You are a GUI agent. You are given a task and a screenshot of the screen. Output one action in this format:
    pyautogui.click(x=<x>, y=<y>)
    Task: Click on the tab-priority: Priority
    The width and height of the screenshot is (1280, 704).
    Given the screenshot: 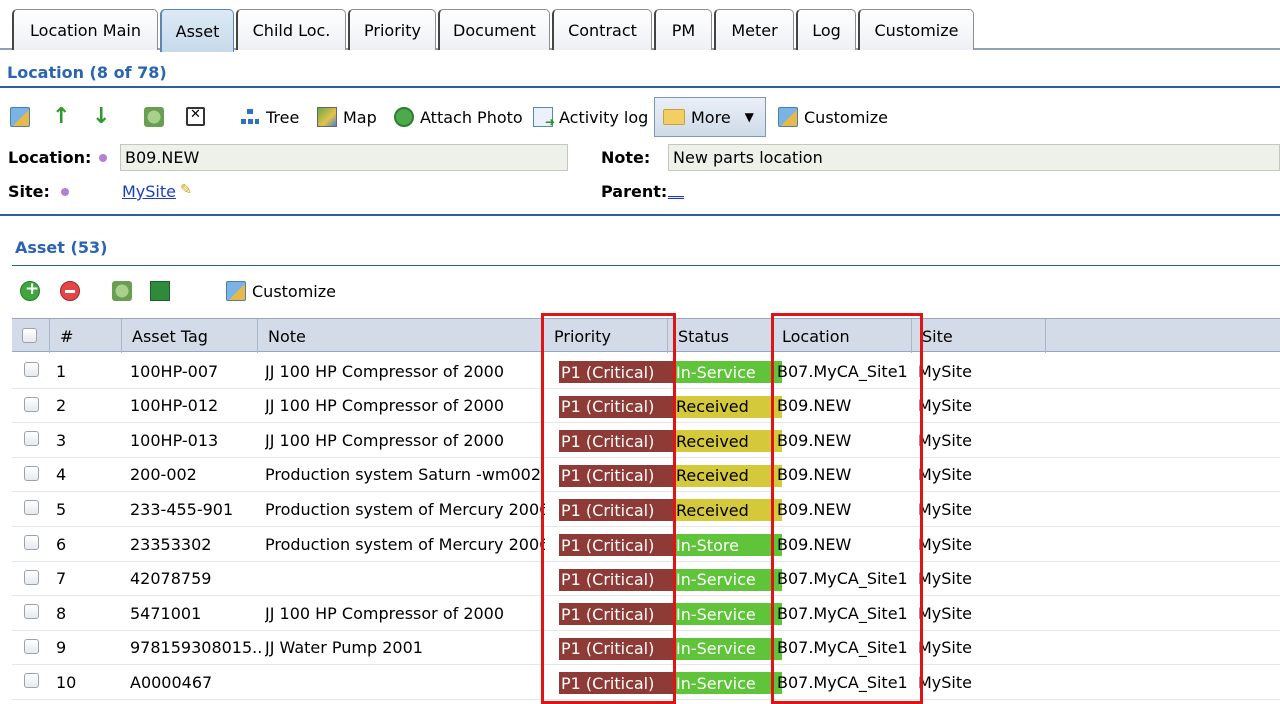 What is the action you would take?
    pyautogui.click(x=392, y=29)
    